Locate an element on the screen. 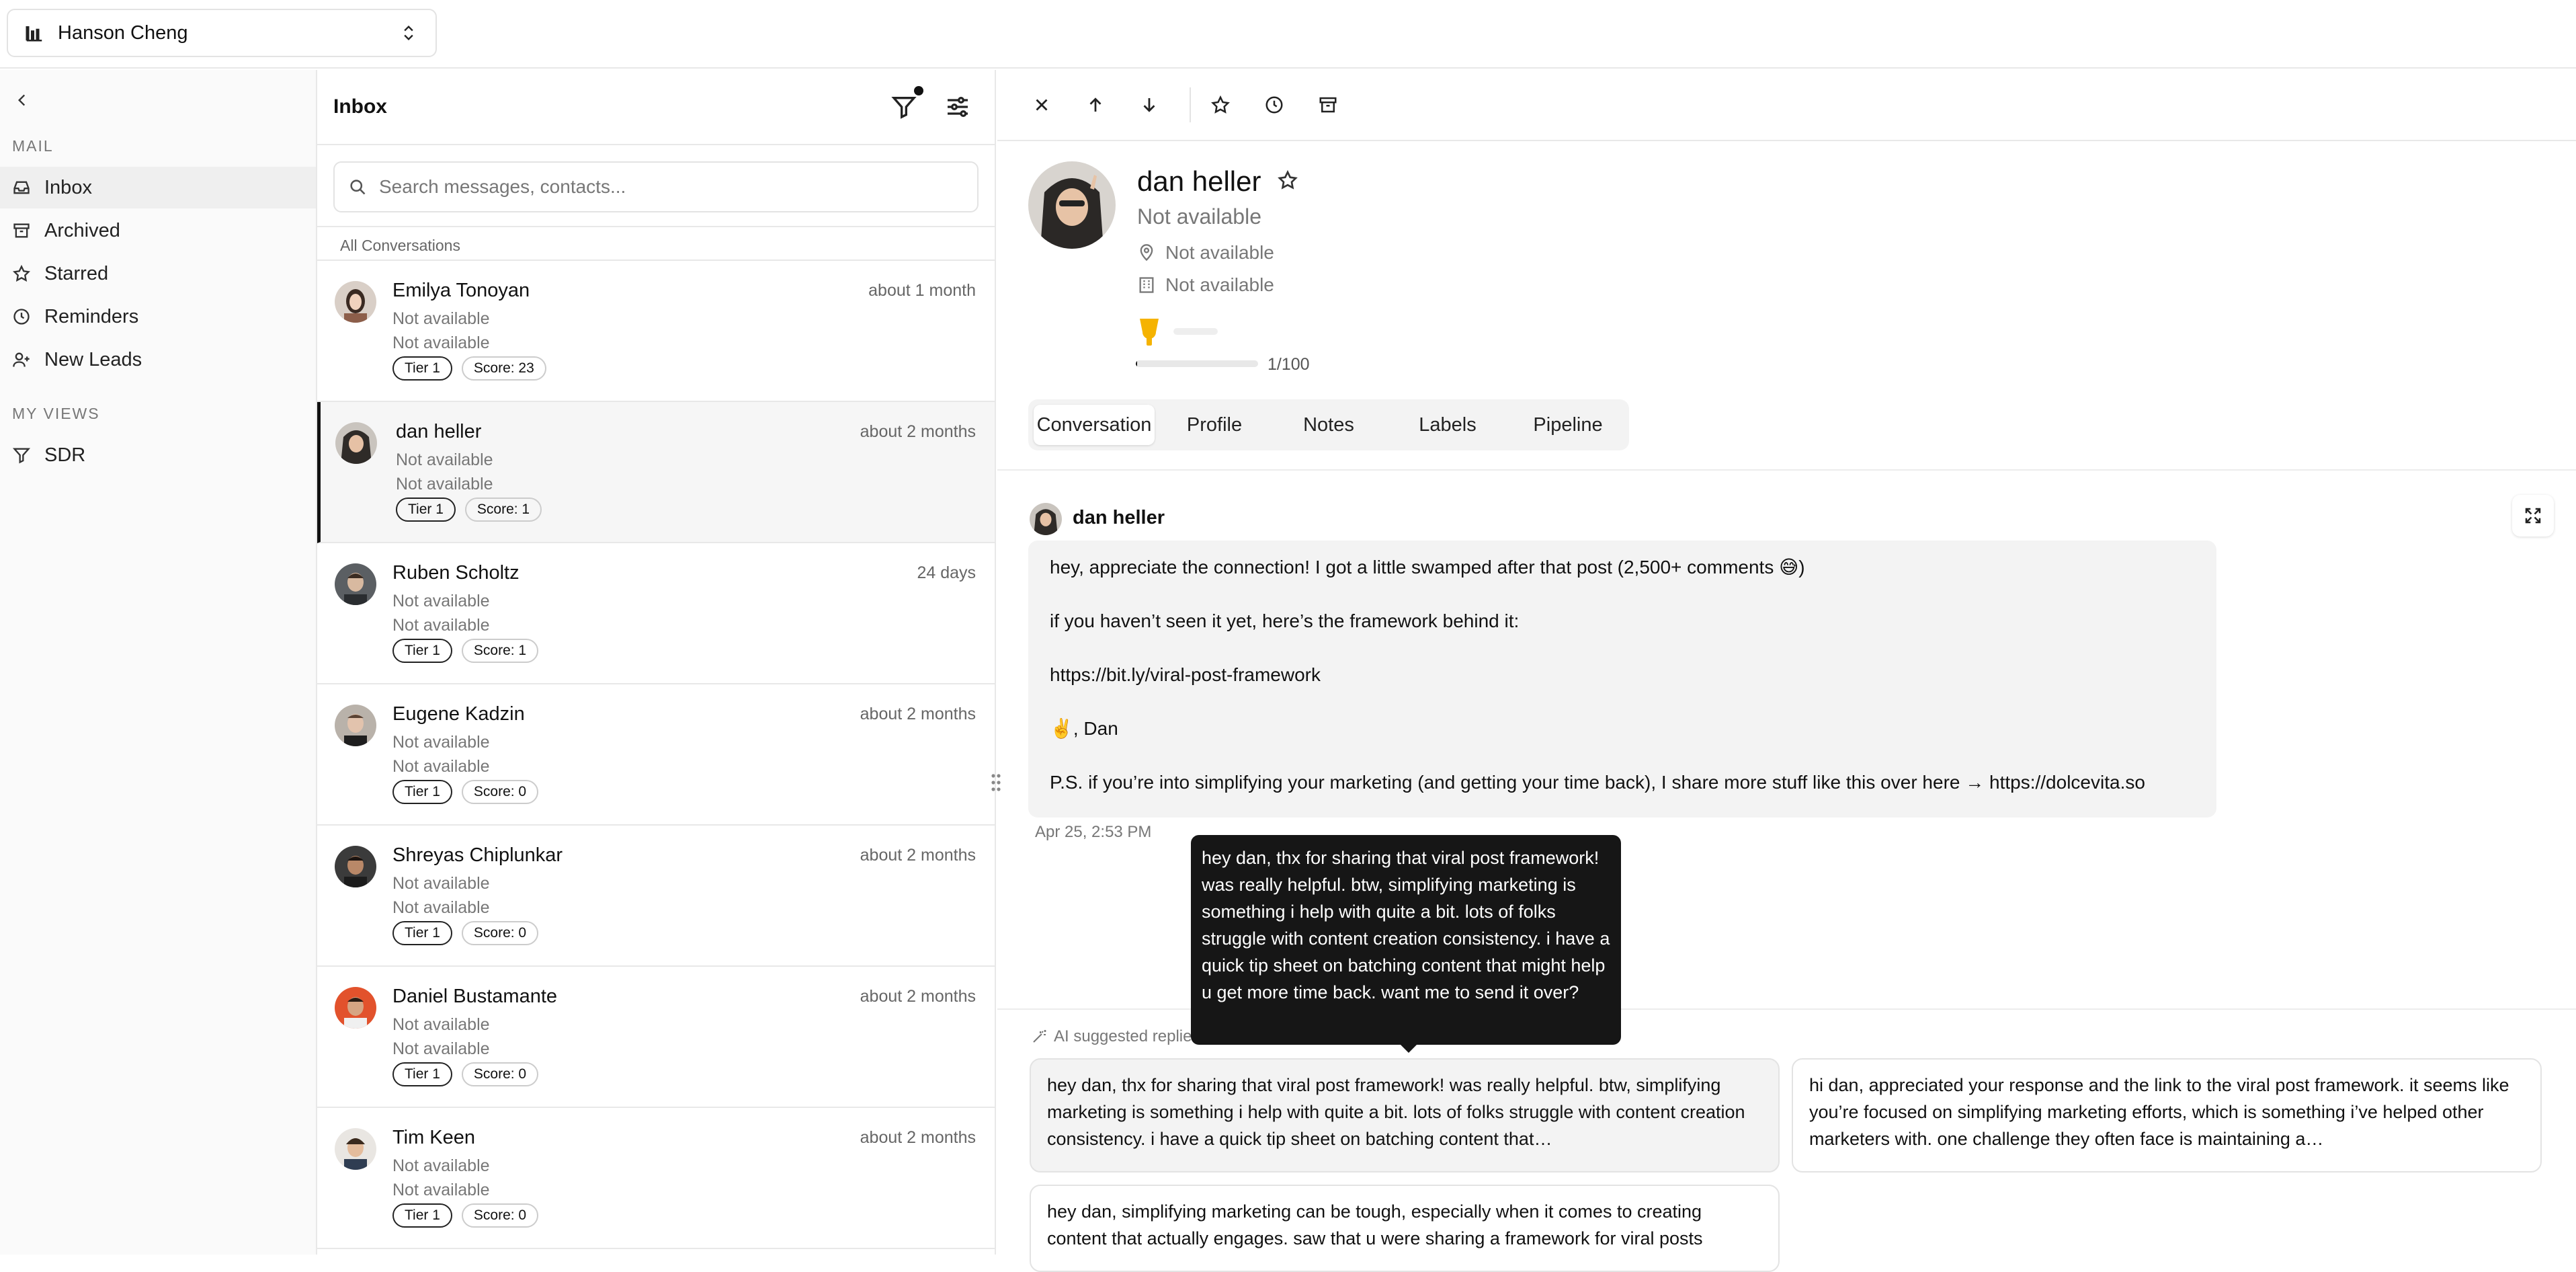 This screenshot has height=1272, width=2576. contact-name: Emilya Tonoyan is located at coordinates (461, 290).